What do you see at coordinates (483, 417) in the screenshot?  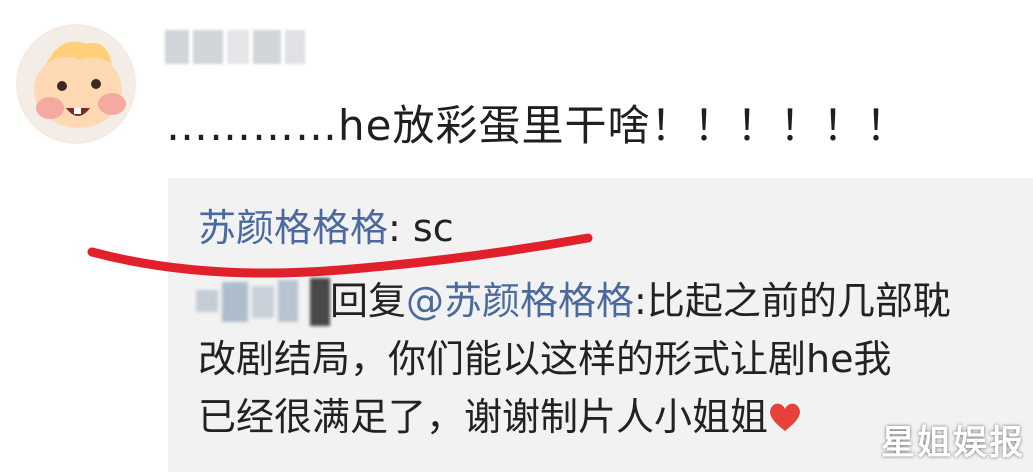 I see `nested-reply-text-3: 已经很满足了，谢谢制片人小姐姐` at bounding box center [483, 417].